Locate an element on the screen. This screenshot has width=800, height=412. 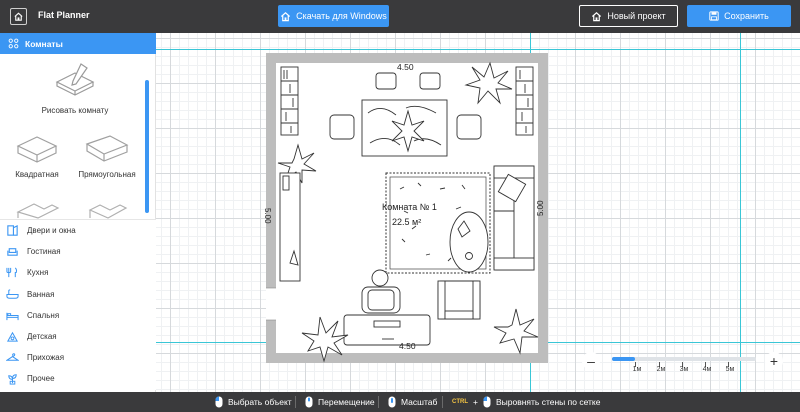
category-label: Прочее is located at coordinates (41, 379).